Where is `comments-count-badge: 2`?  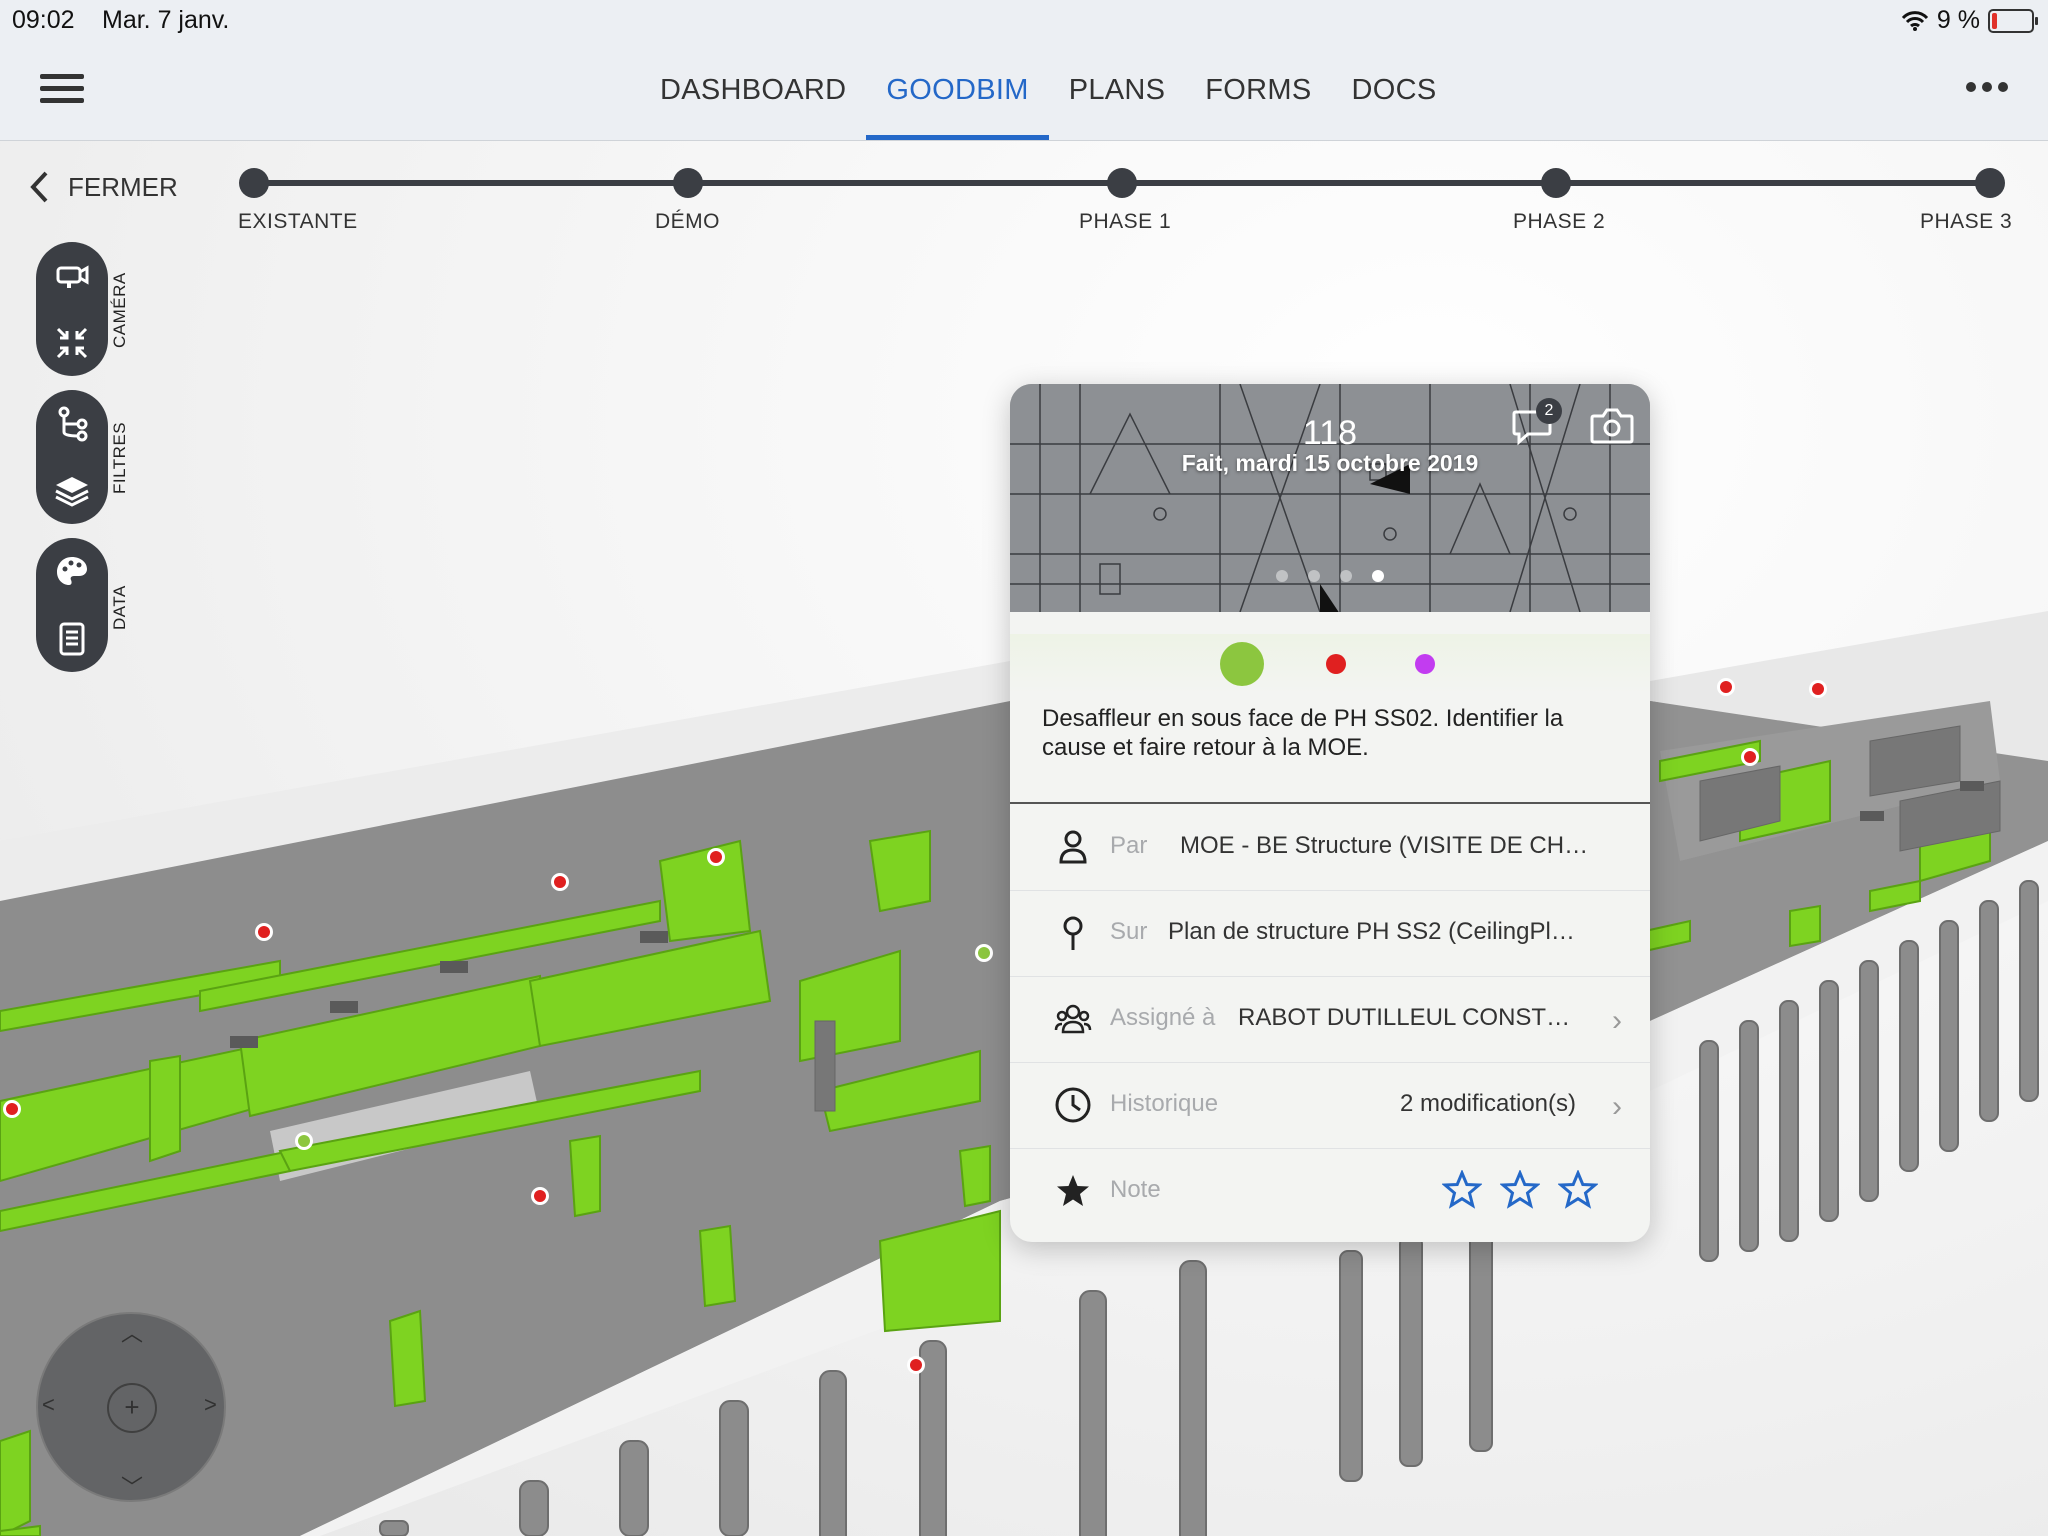 comments-count-badge: 2 is located at coordinates (1549, 411).